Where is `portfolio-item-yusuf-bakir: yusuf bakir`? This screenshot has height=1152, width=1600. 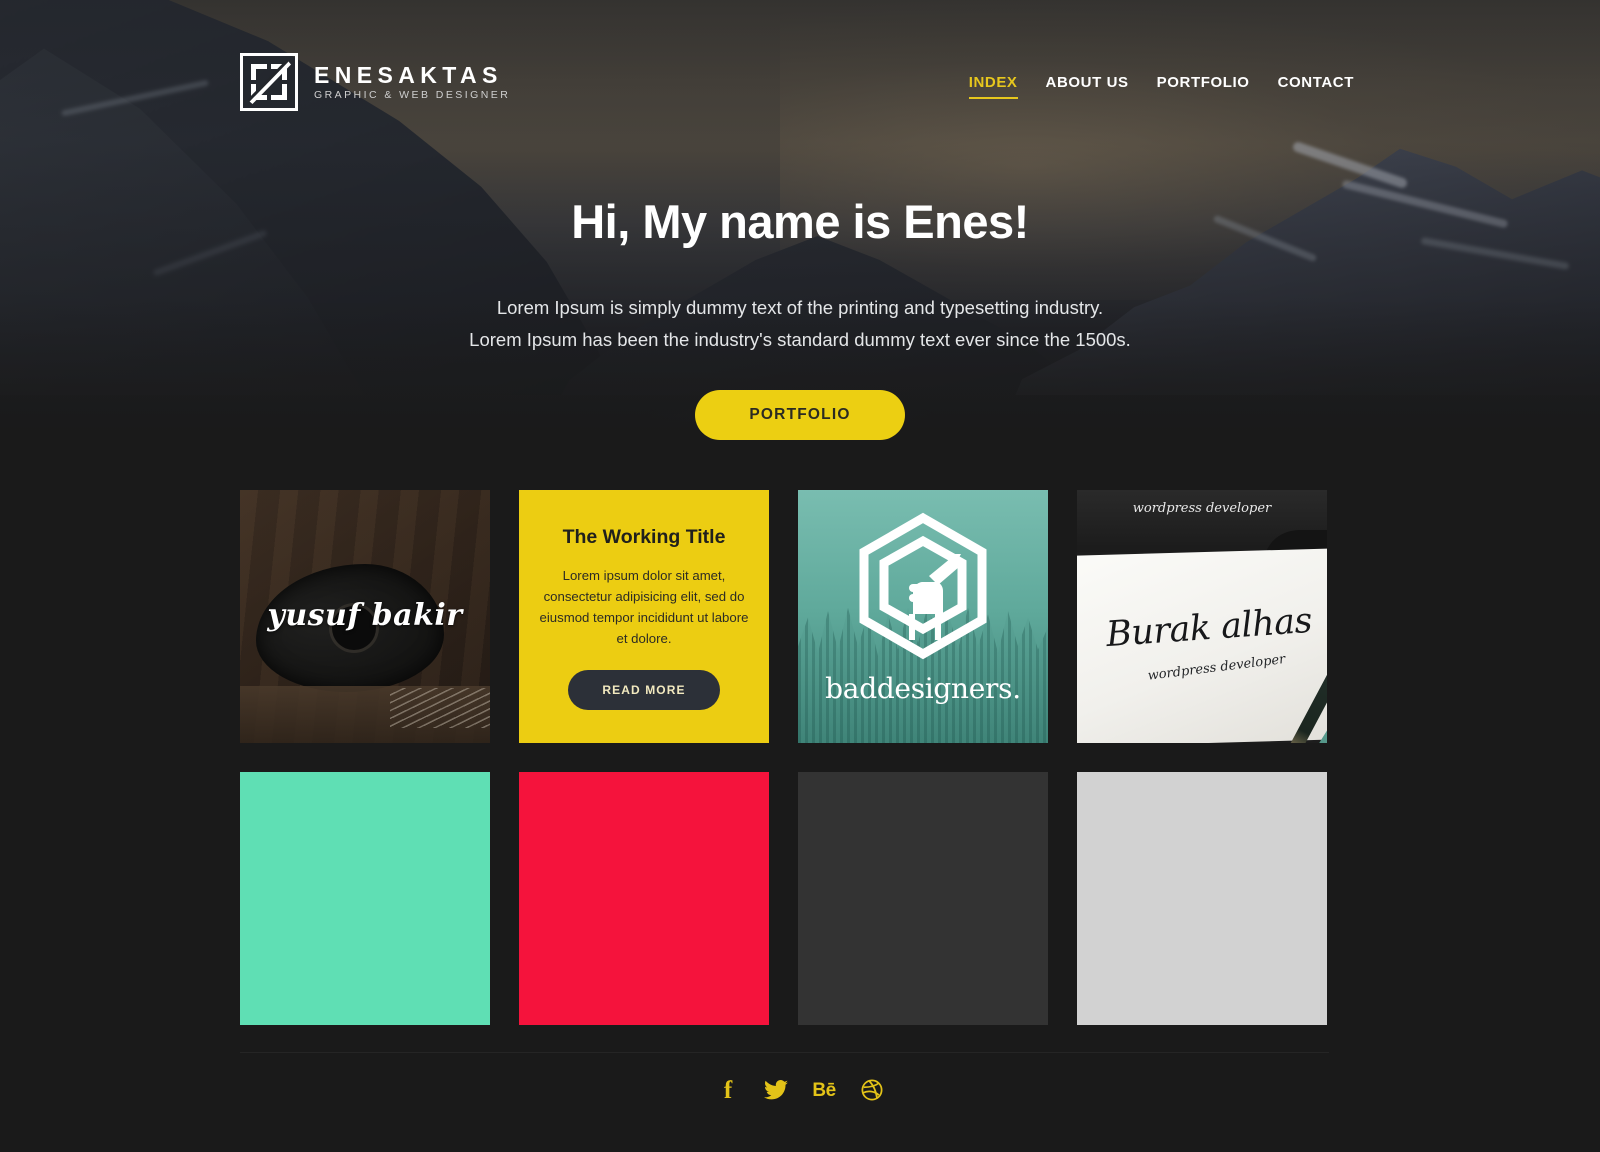
portfolio-item-yusuf-bakir: yusuf bakir is located at coordinates (365, 616).